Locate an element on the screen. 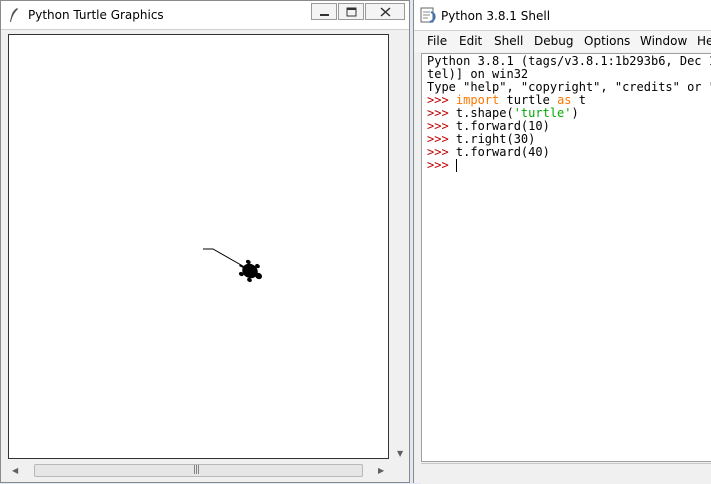  menu-options: Options is located at coordinates (607, 41).